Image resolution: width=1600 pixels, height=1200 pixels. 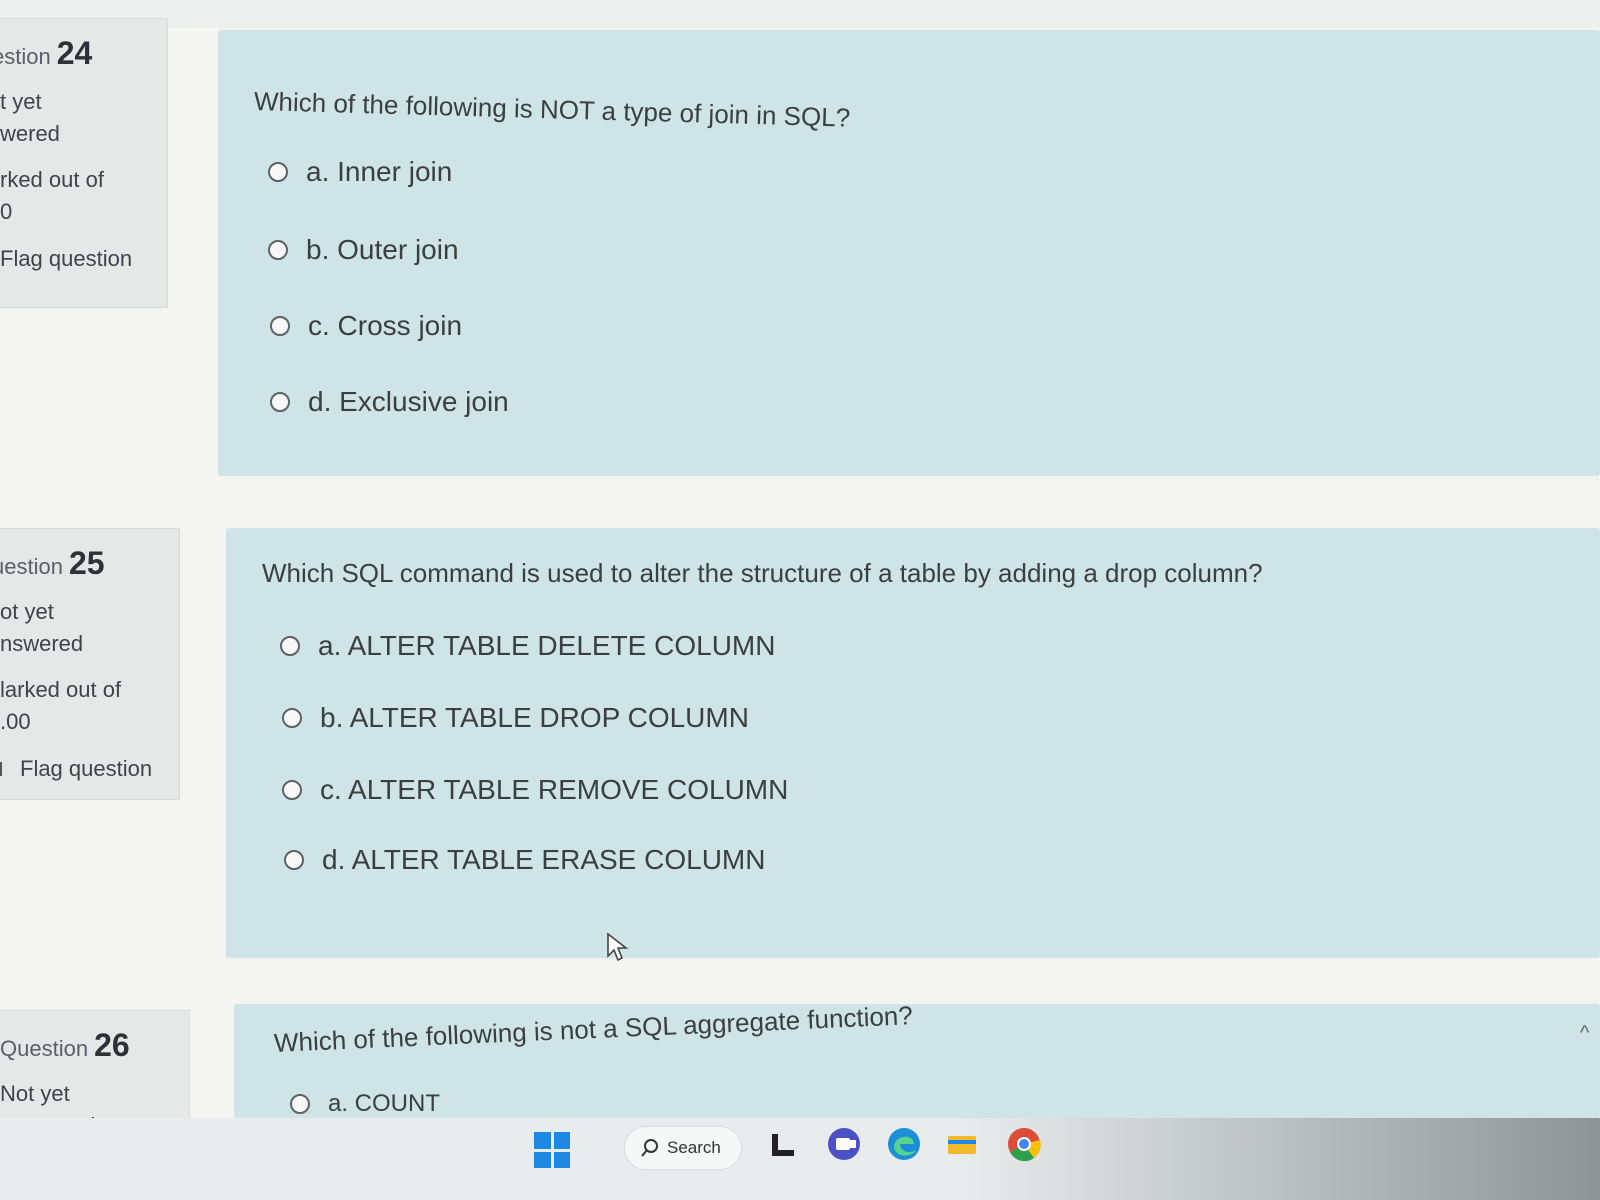 What do you see at coordinates (844, 1144) in the screenshot?
I see `teams-icon` at bounding box center [844, 1144].